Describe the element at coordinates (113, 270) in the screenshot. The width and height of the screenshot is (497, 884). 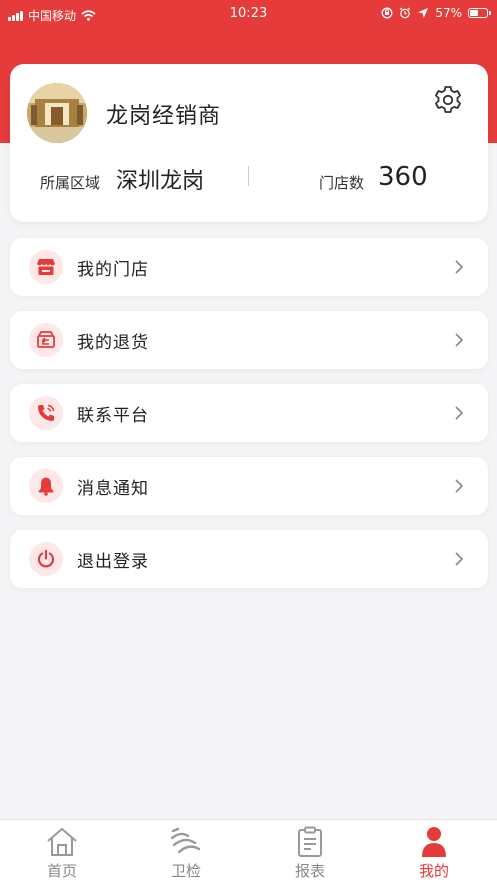
I see `menu-label: 我的门店` at that location.